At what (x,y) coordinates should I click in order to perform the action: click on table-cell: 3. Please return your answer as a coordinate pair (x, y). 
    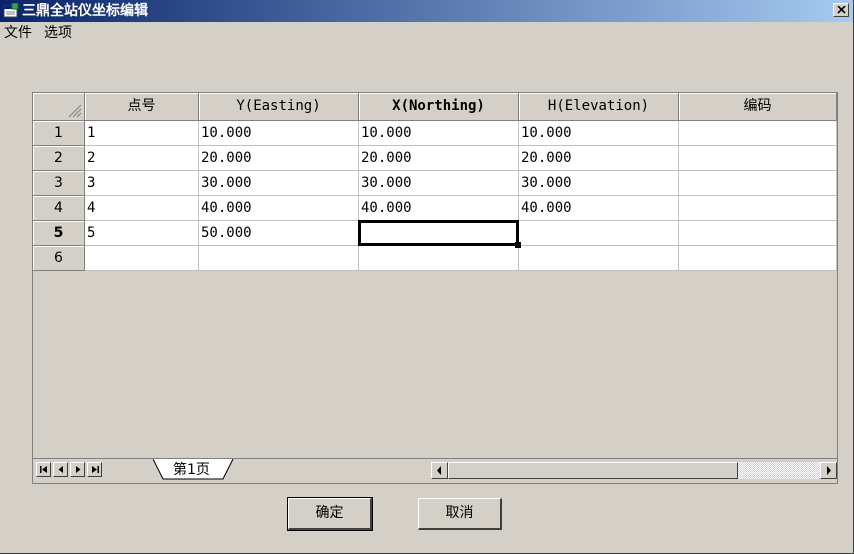
    Looking at the image, I should click on (142, 183).